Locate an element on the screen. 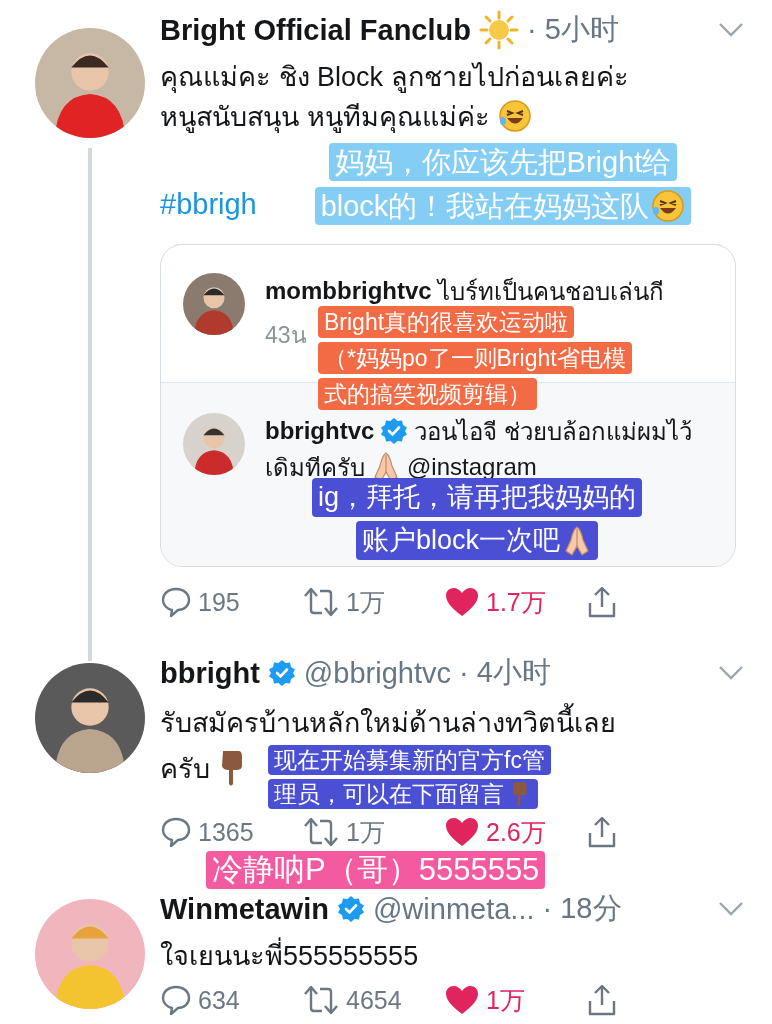 The height and width of the screenshot is (1024, 772). tweet-text: ครับ is located at coordinates (185, 769).